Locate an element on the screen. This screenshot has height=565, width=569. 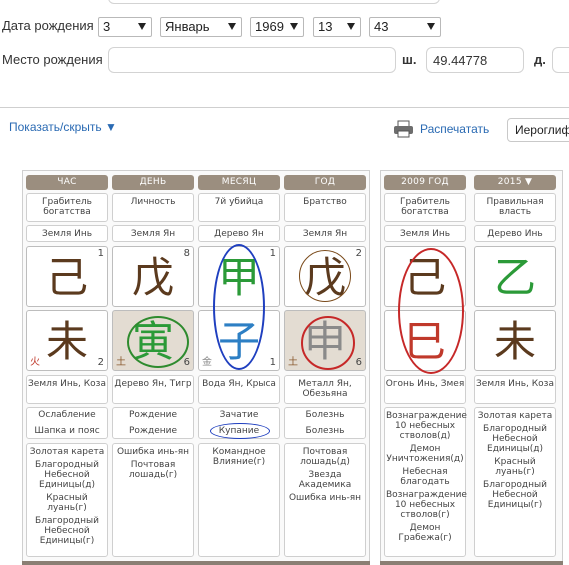
branch-desc-cell: Металл Ян, Обезьяна is located at coordinates (325, 389).